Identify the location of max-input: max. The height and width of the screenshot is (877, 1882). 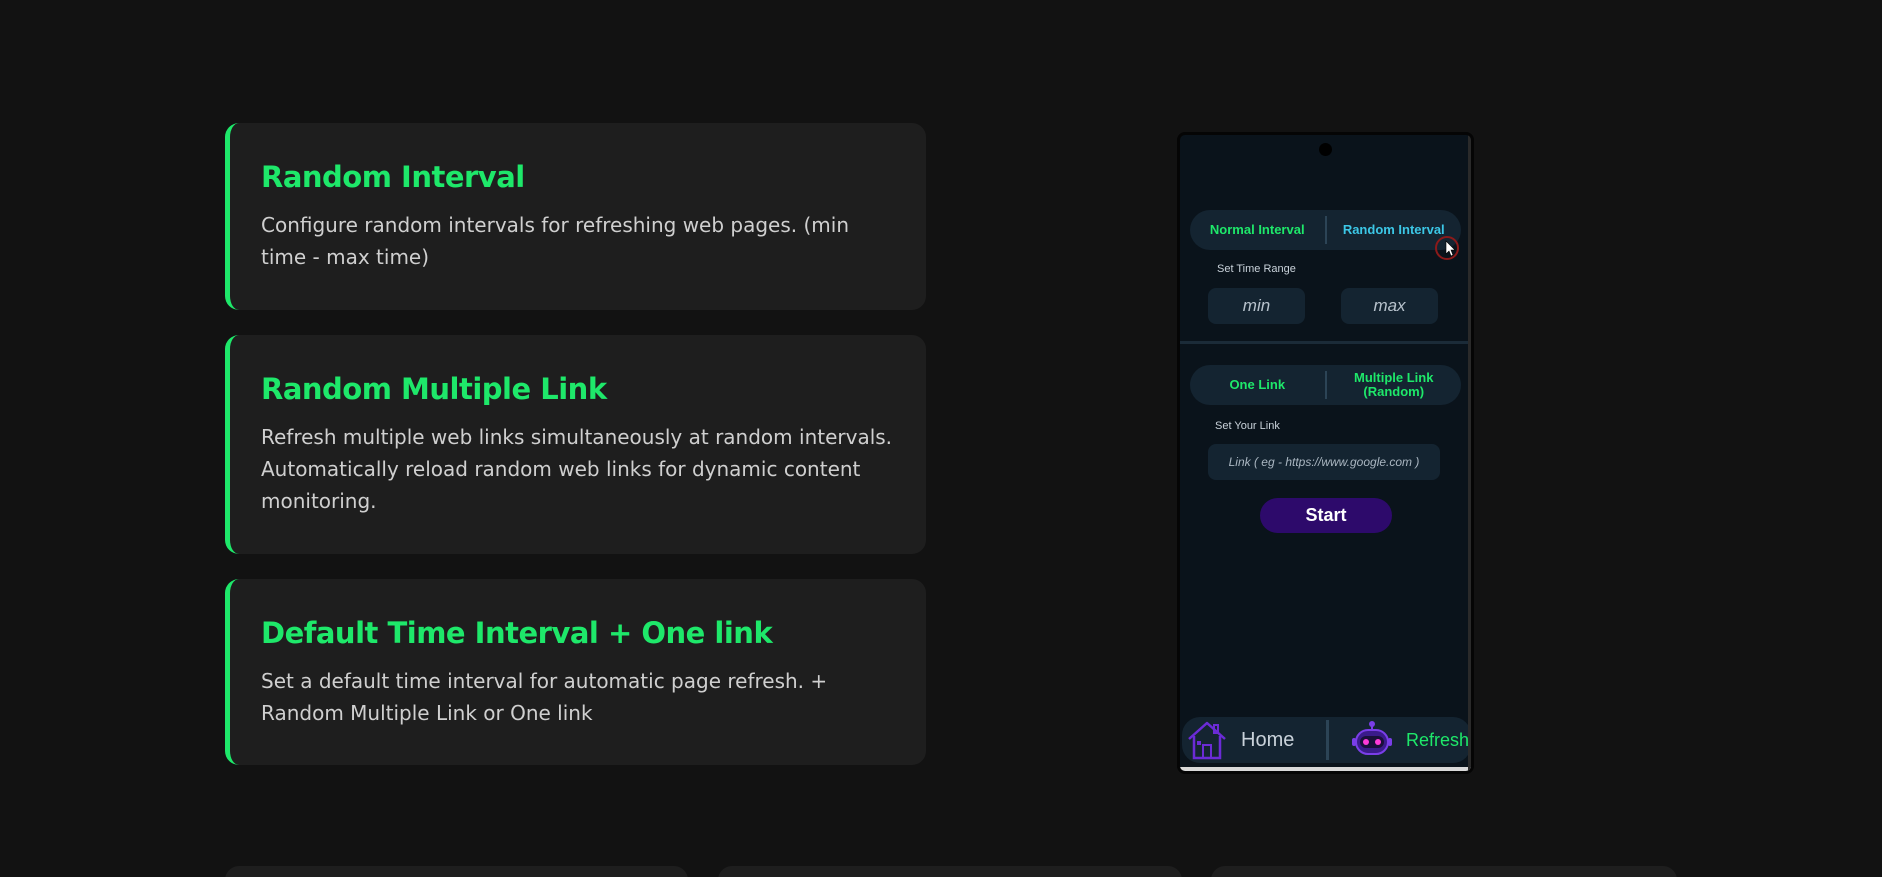
(1389, 306).